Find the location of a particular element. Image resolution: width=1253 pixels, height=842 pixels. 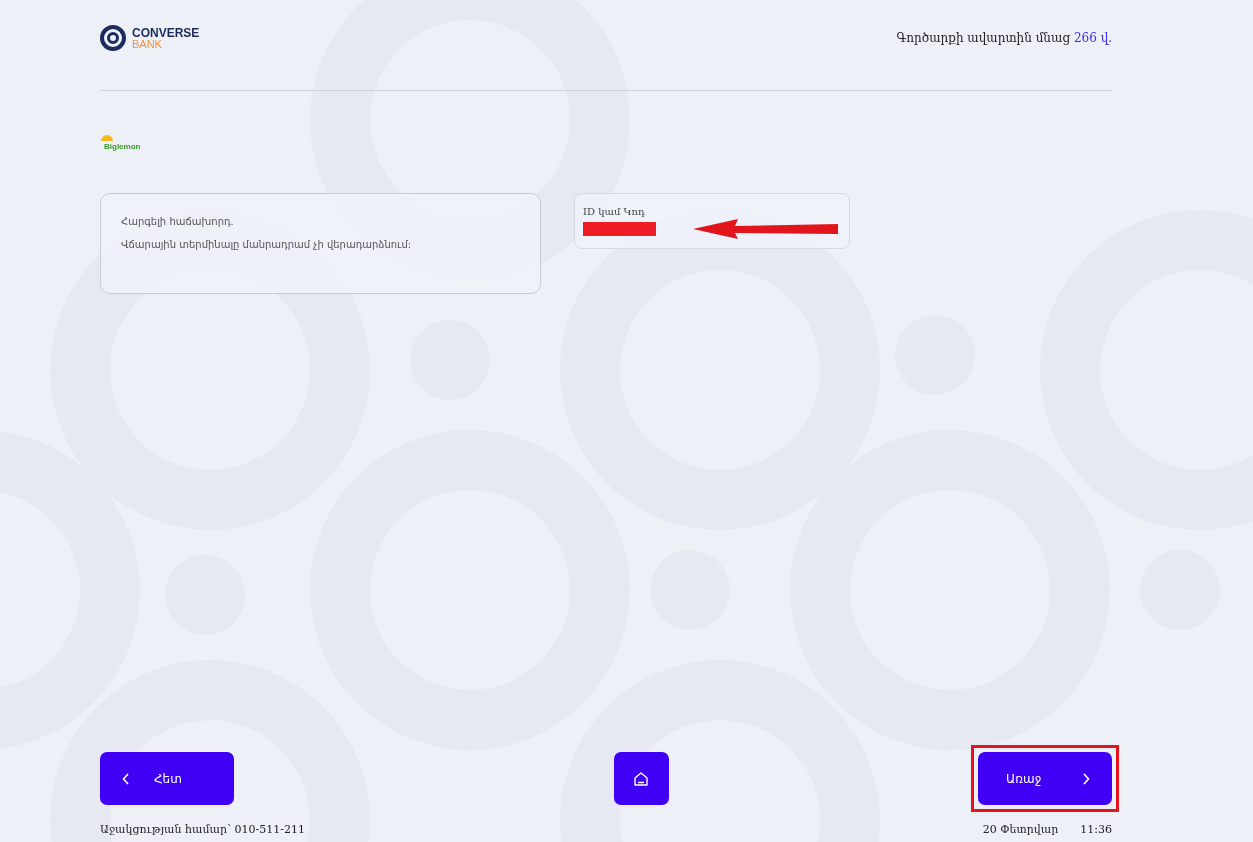

bank-name: CONVERSE is located at coordinates (166, 32).